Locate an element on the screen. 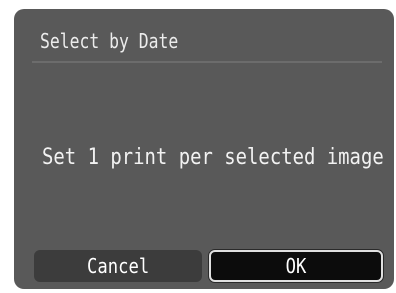  title-divider is located at coordinates (207, 62).